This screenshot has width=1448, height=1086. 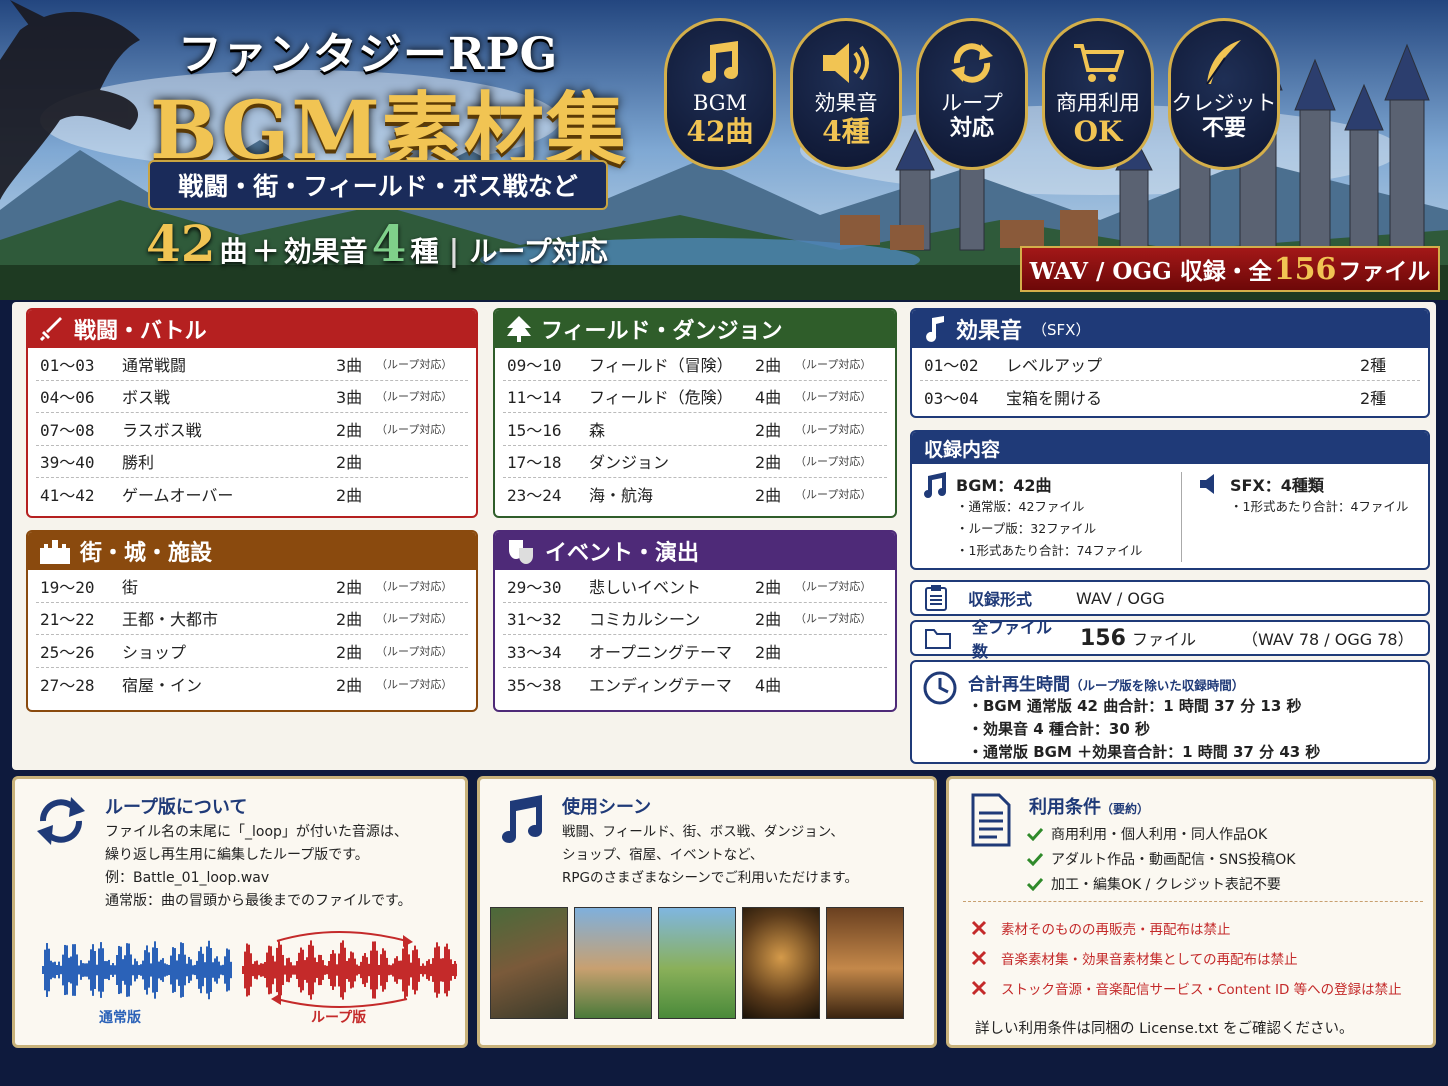 I want to click on track-row: 21～22 王都・大都市 2曲 （ループ対応）, so click(x=252, y=619).